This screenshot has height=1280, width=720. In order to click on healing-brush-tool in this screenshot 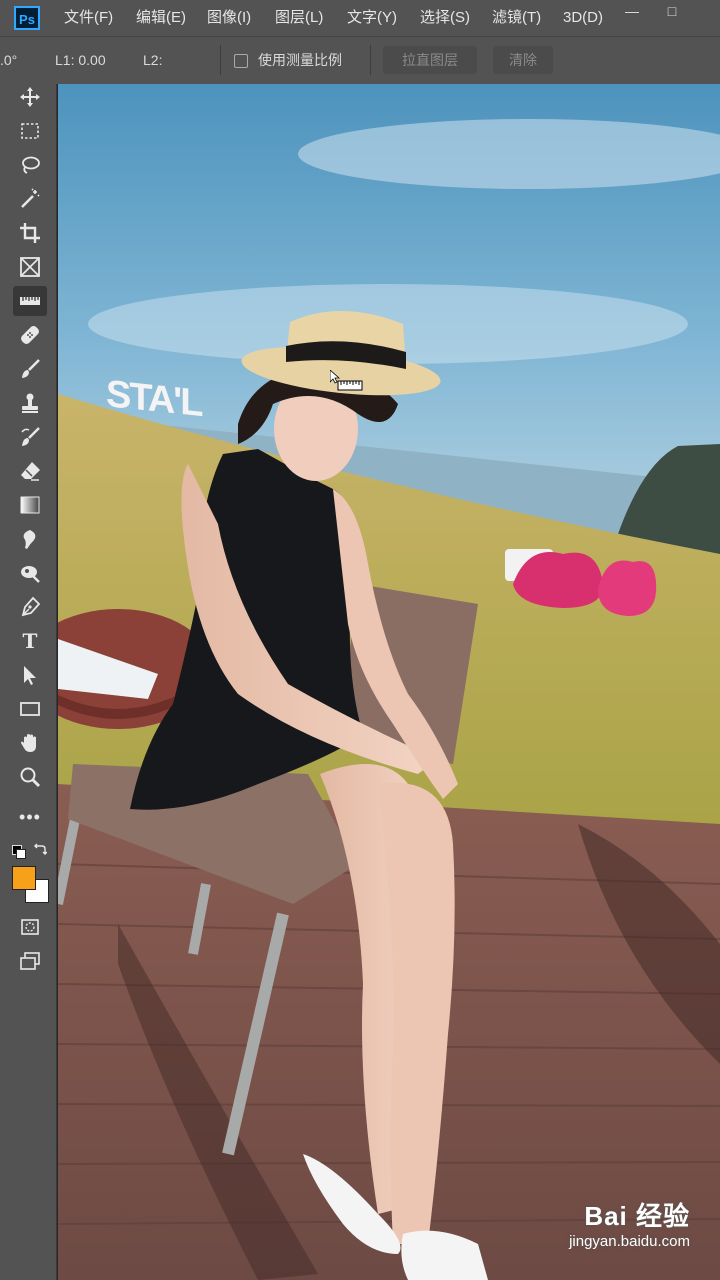, I will do `click(30, 335)`.